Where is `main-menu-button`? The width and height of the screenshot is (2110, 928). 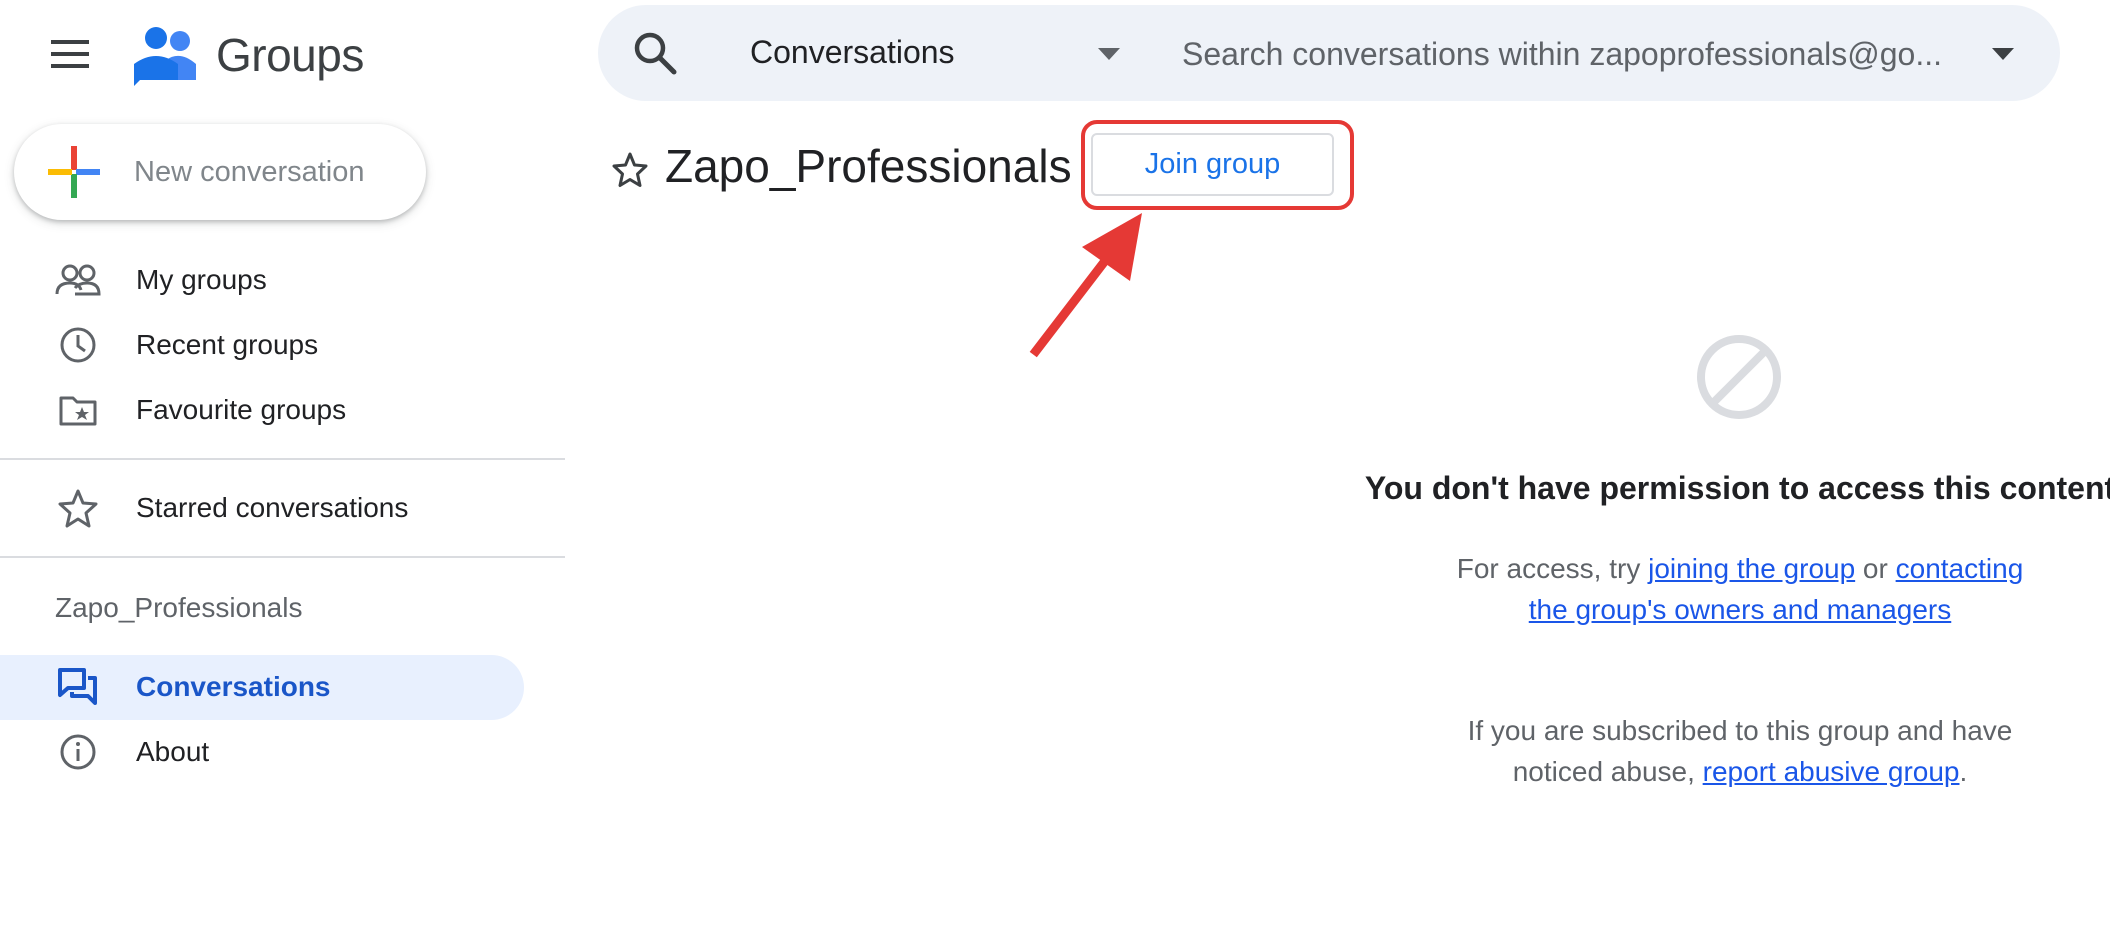 main-menu-button is located at coordinates (70, 54).